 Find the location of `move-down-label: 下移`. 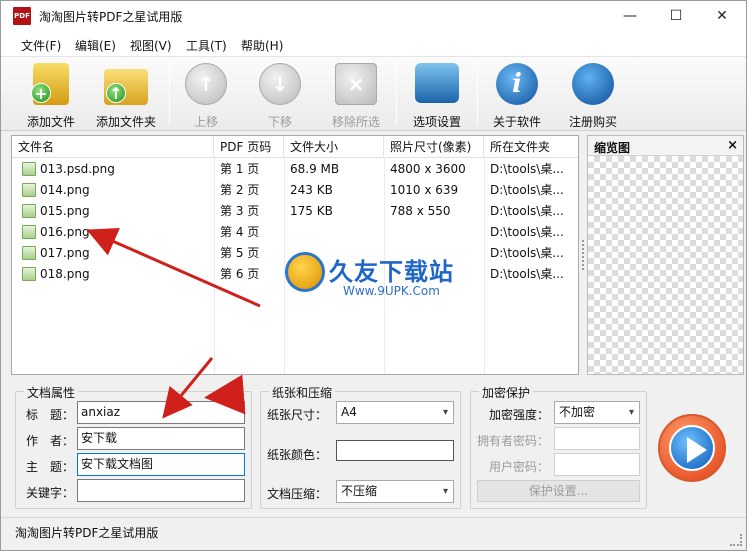

move-down-label: 下移 is located at coordinates (279, 122).